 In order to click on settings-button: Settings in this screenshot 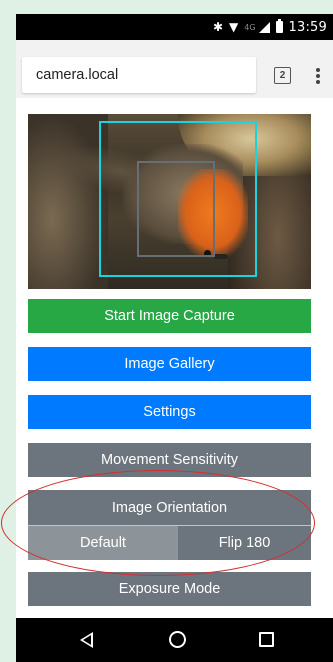, I will do `click(169, 412)`.